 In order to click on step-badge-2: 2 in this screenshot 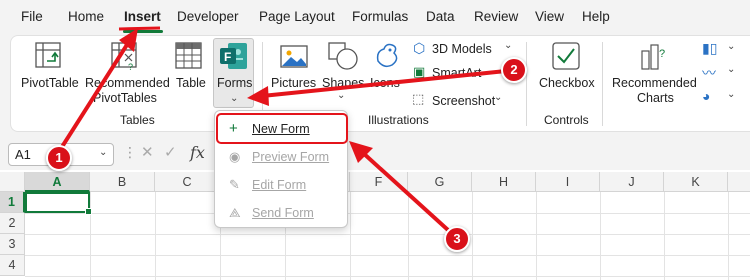, I will do `click(514, 70)`.